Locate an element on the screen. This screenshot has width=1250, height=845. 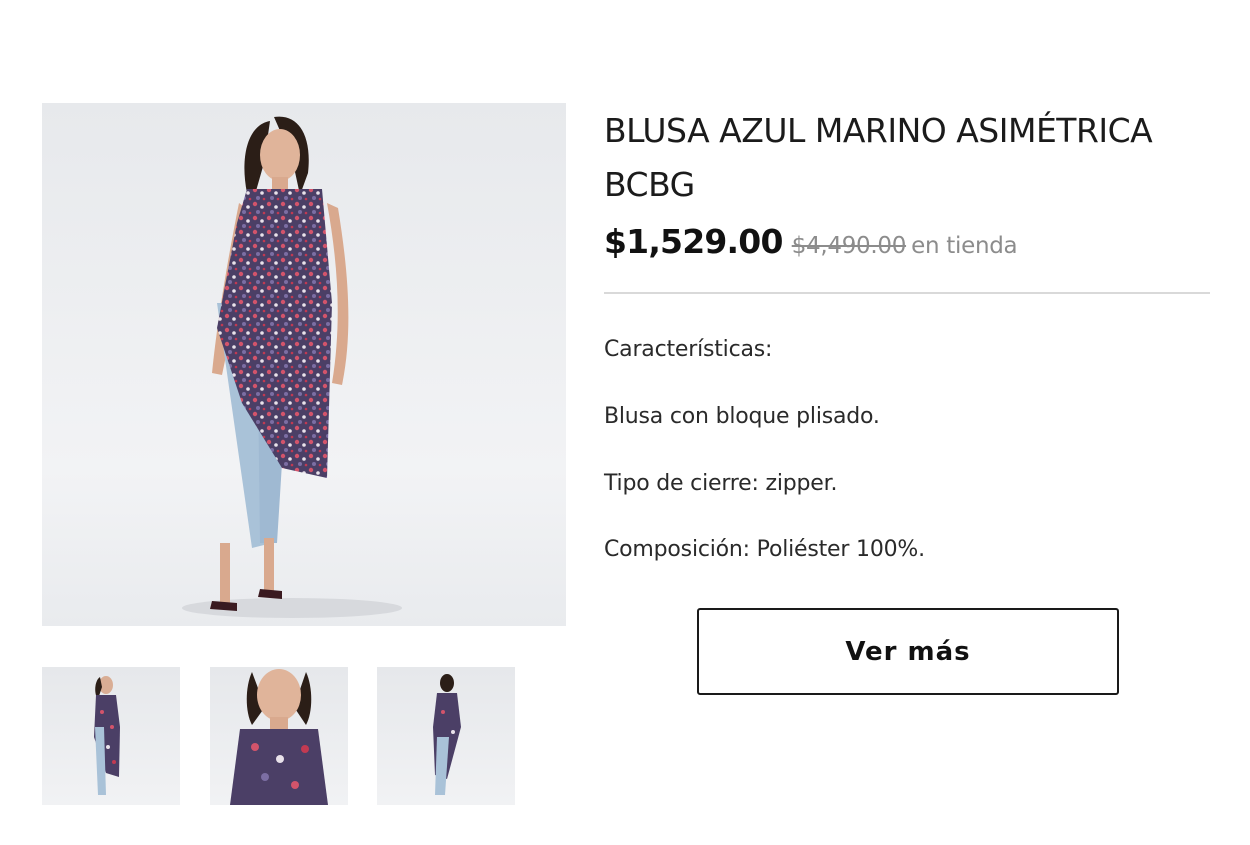
model-front-thumb-icon is located at coordinates (107, 735).